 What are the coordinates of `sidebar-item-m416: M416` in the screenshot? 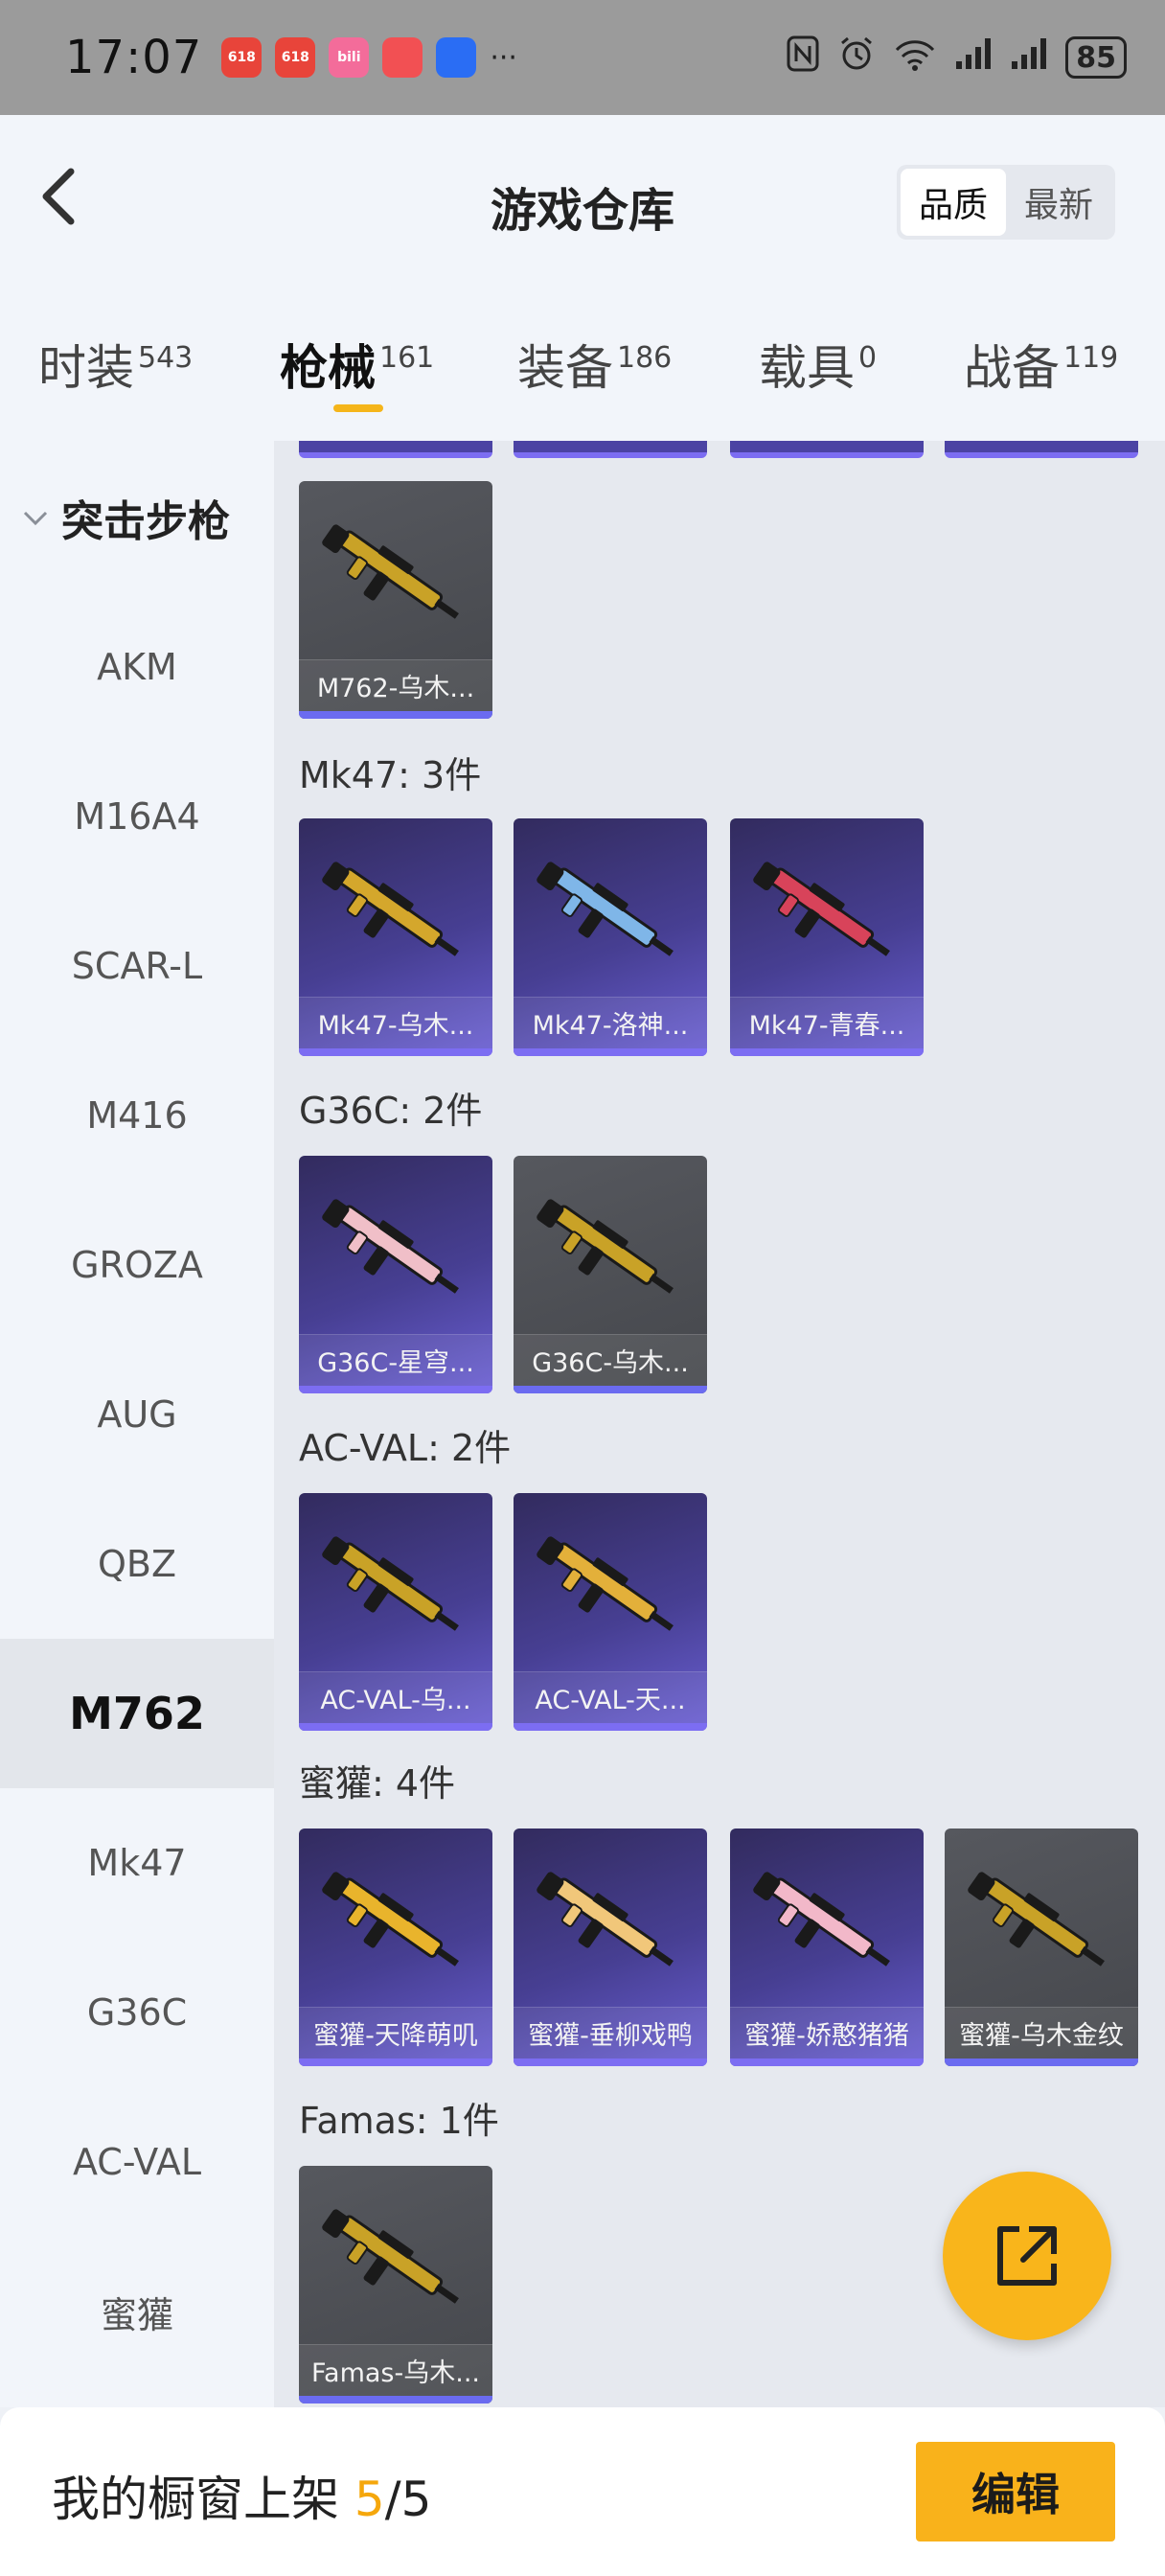 It's located at (137, 1115).